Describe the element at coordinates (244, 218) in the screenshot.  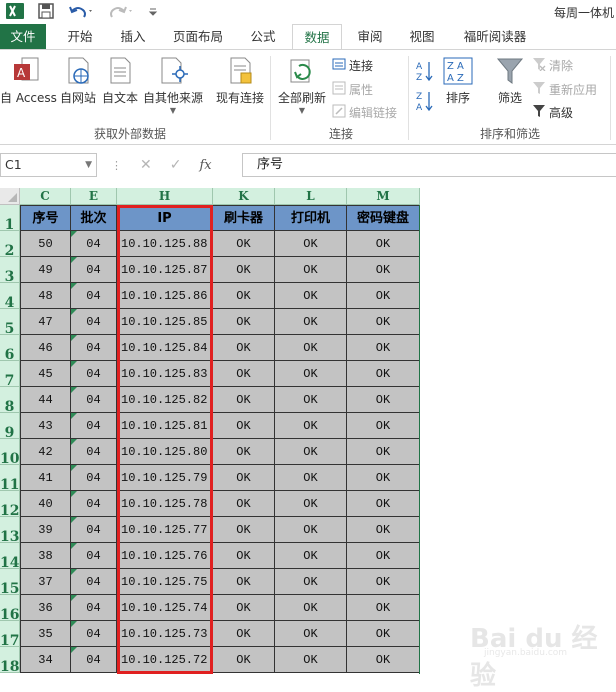
I see `table-header-cell: 刷卡器` at that location.